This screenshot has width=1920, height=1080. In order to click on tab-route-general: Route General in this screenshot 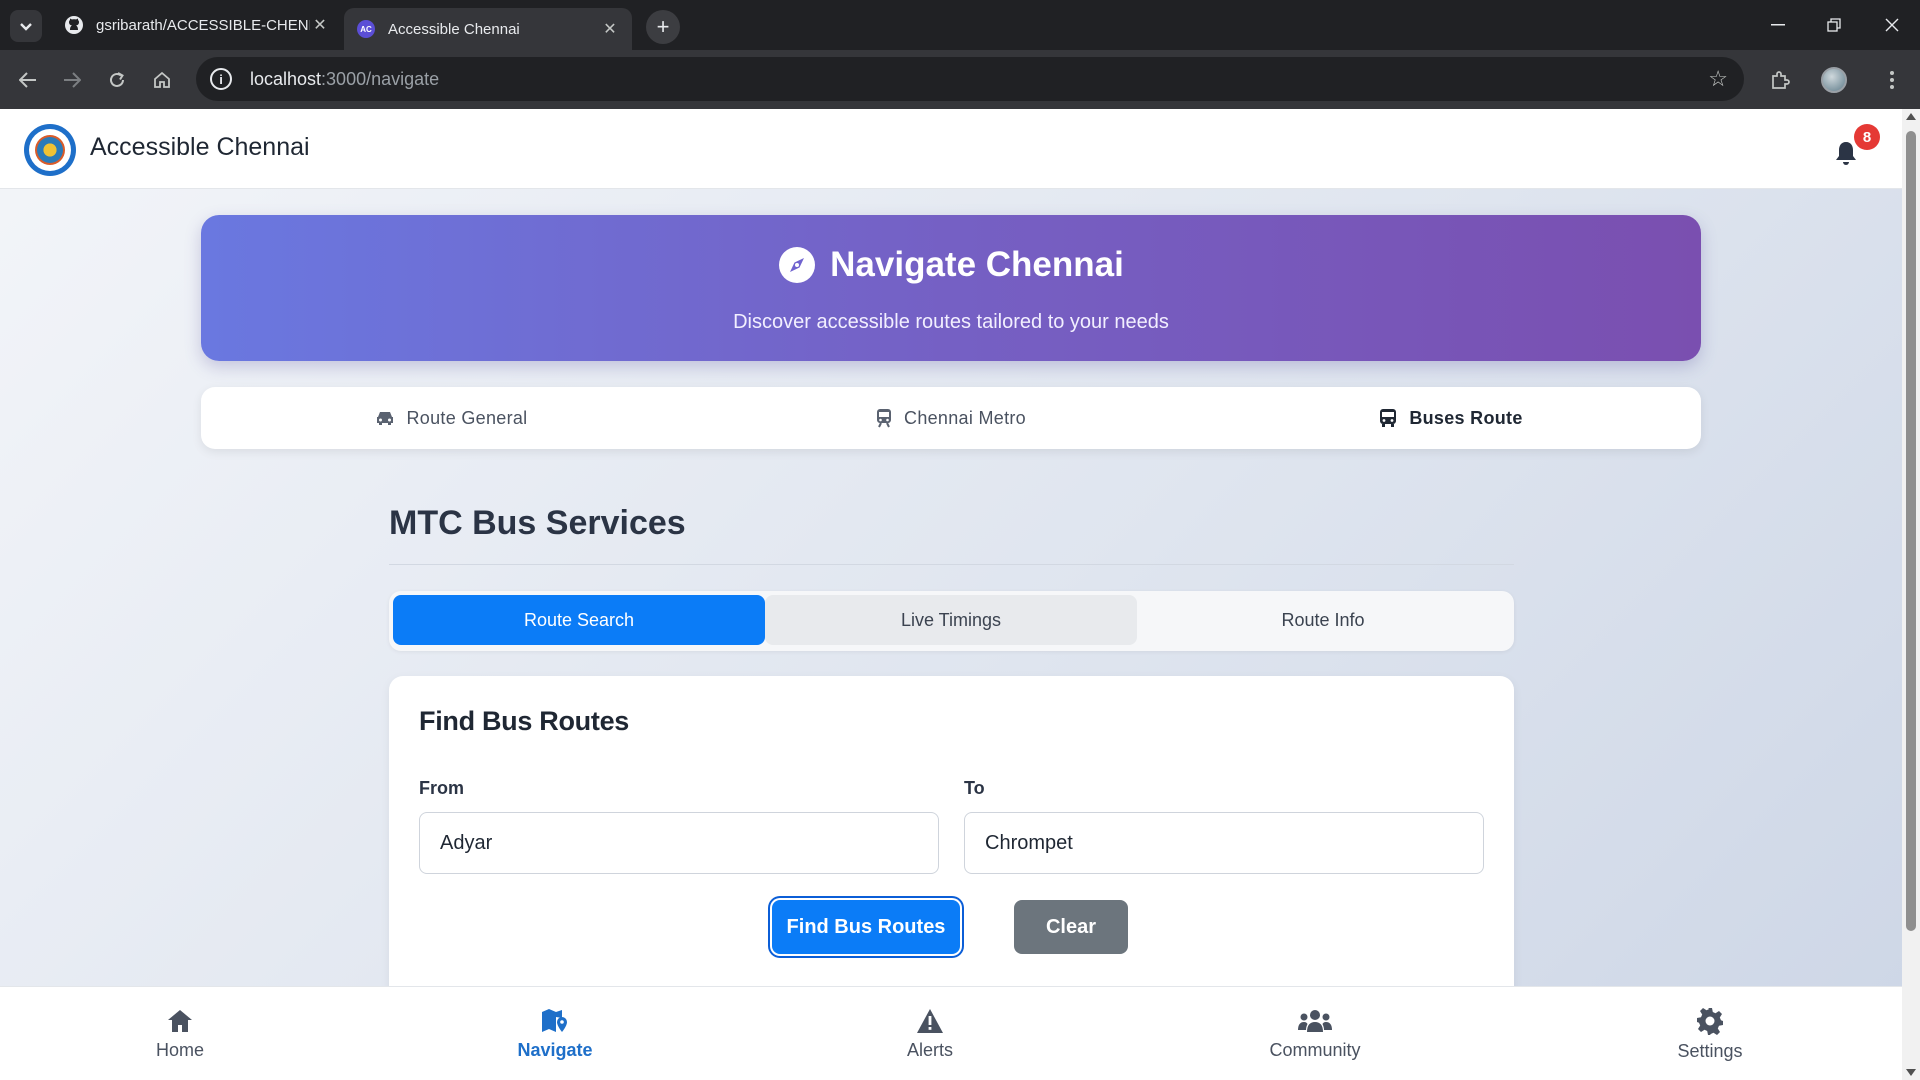, I will do `click(451, 418)`.